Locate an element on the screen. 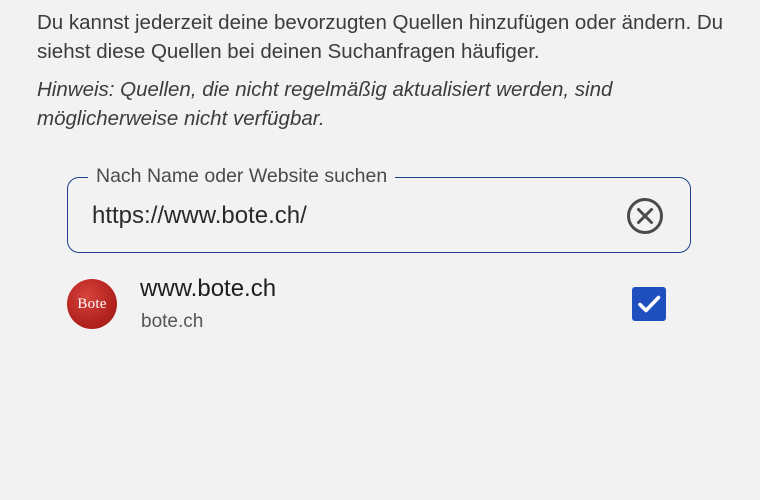 The width and height of the screenshot is (760, 500). source-title: www.bote.ch is located at coordinates (208, 288).